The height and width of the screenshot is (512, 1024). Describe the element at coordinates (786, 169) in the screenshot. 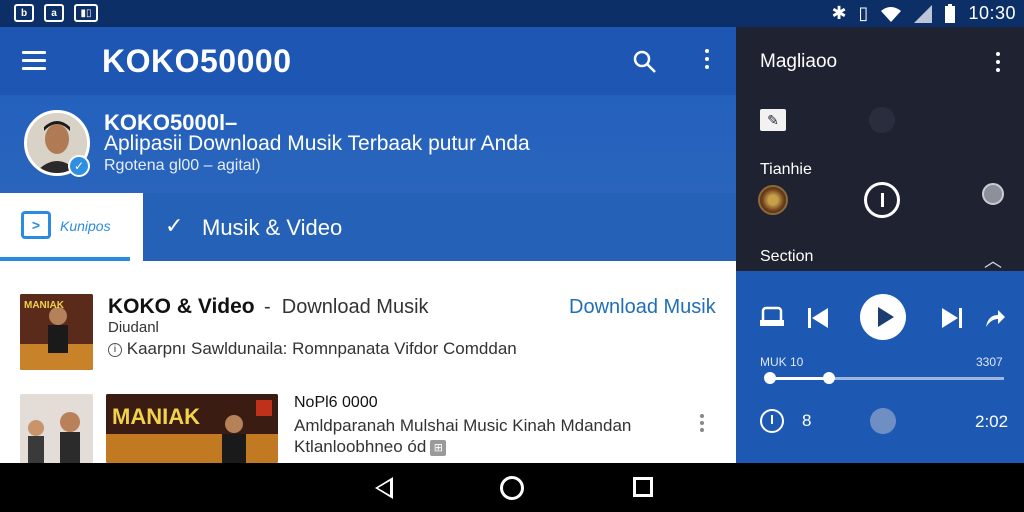

I see `track-label: Tianhie` at that location.